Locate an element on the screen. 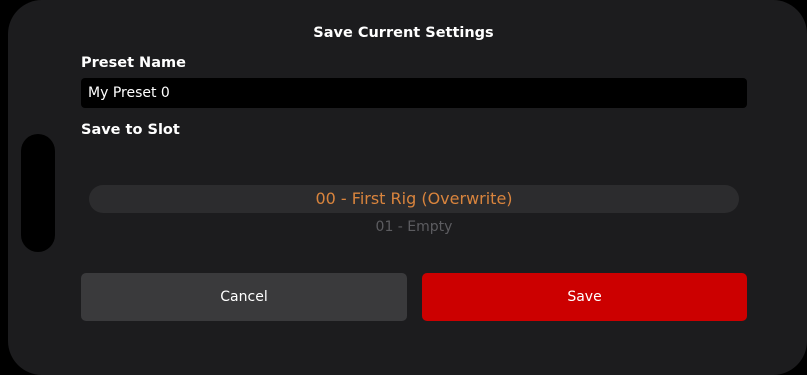 The image size is (807, 375). save-slot-label: Save to Slot is located at coordinates (130, 130).